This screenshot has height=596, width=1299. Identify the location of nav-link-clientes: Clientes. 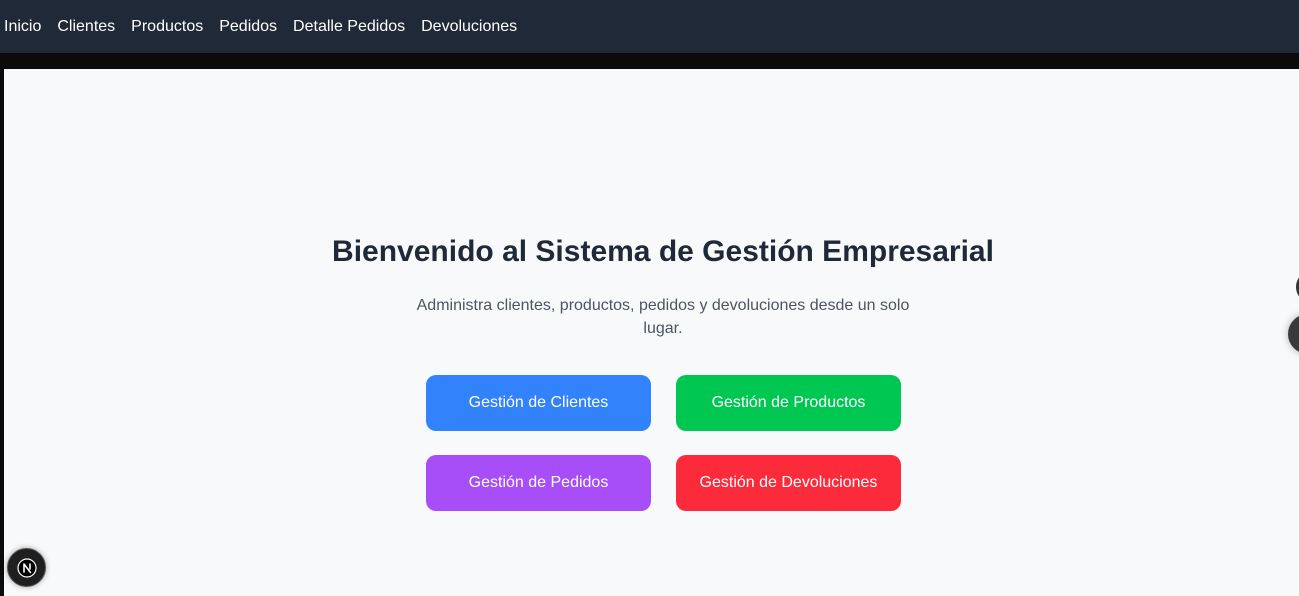
(86, 27).